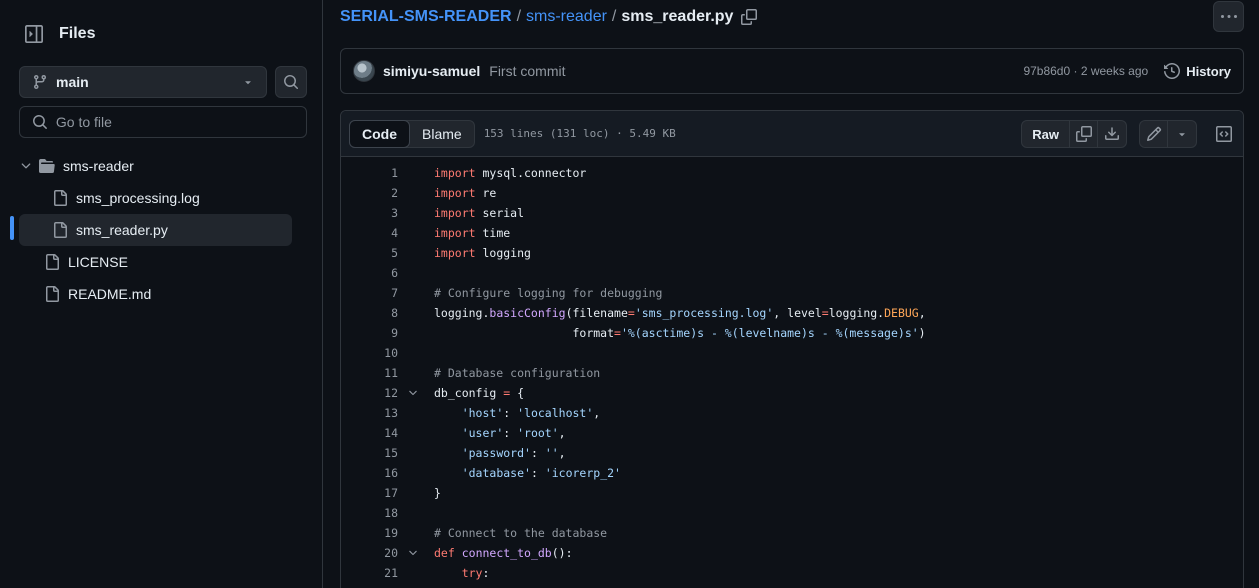  I want to click on line-number: 3, so click(369, 213).